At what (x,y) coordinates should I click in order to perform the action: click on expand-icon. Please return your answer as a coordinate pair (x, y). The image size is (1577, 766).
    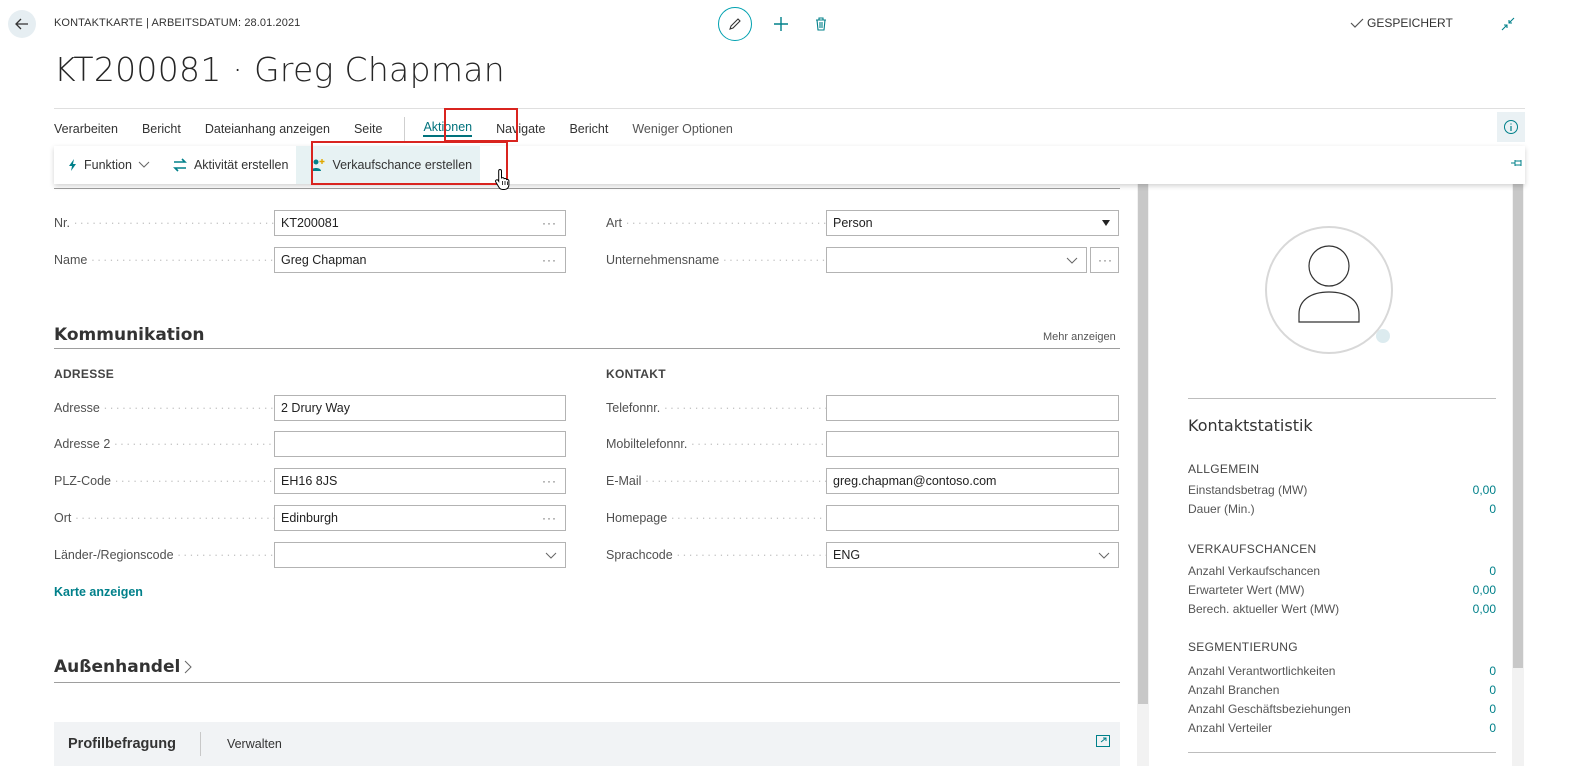
    Looking at the image, I should click on (1103, 741).